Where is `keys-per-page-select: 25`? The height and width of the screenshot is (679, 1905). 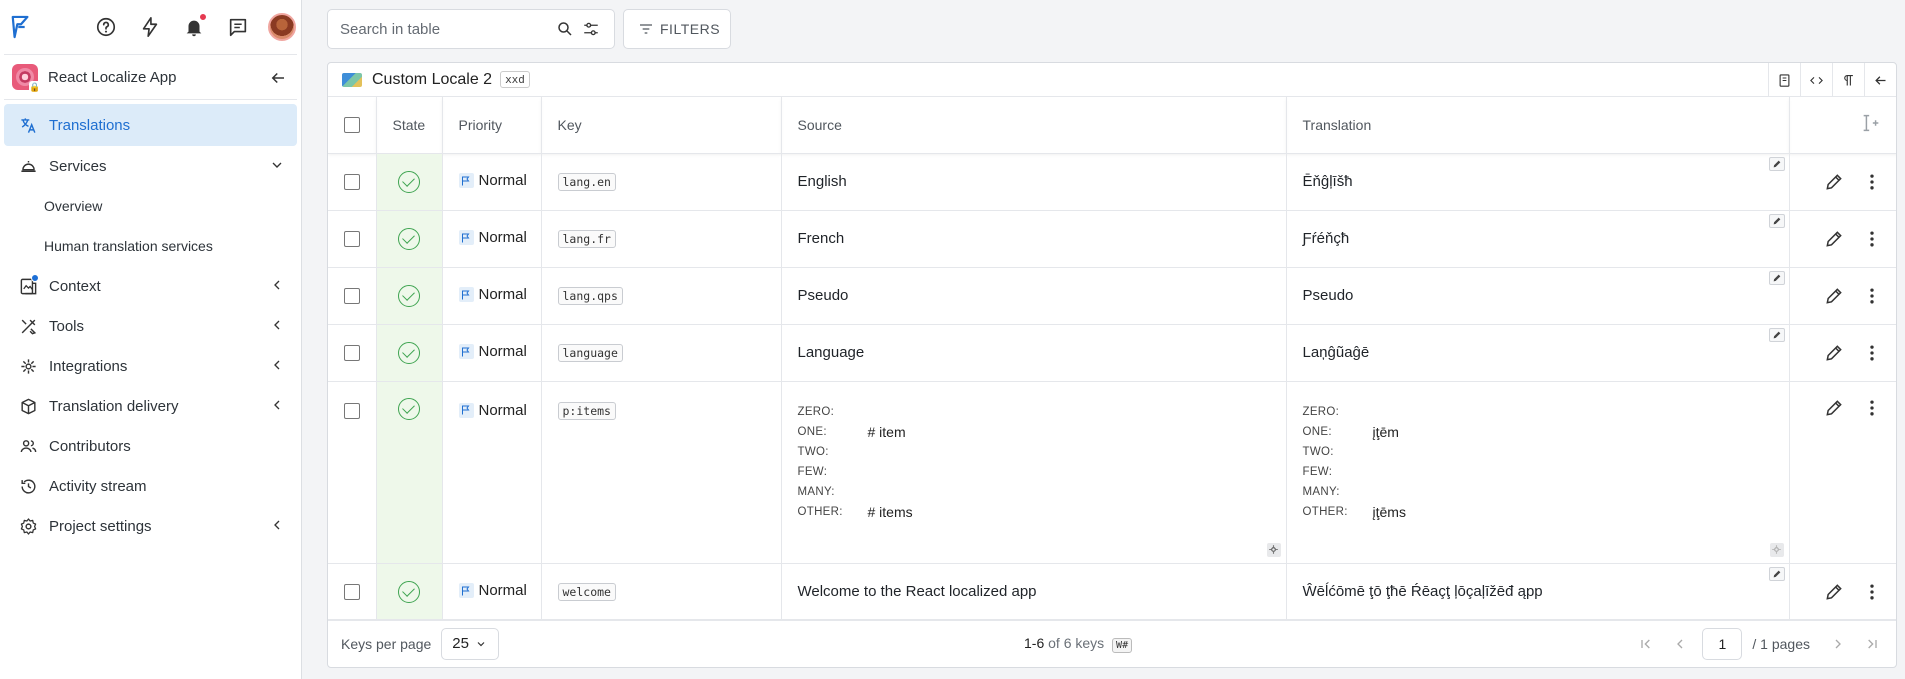
keys-per-page-select: 25 is located at coordinates (470, 643).